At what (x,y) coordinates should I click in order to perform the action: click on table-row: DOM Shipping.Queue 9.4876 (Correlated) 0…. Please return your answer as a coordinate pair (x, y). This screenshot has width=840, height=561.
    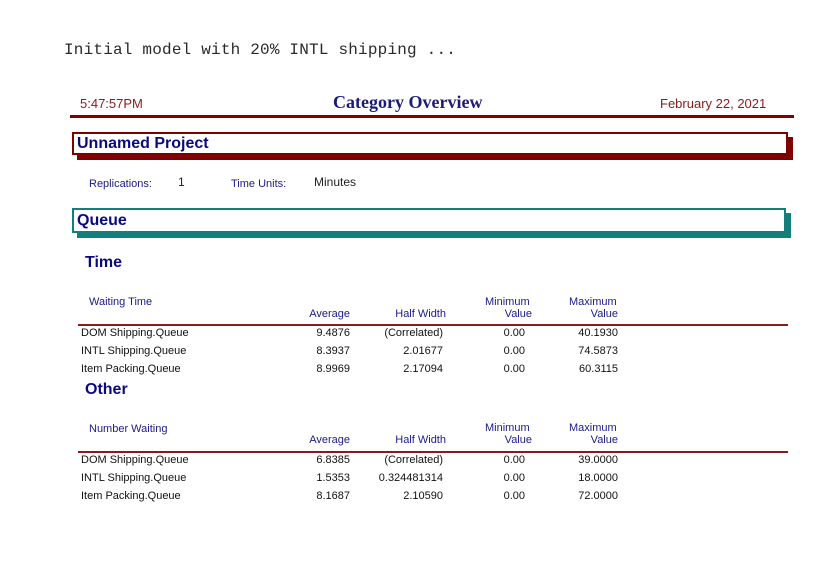
    Looking at the image, I should click on (420, 335).